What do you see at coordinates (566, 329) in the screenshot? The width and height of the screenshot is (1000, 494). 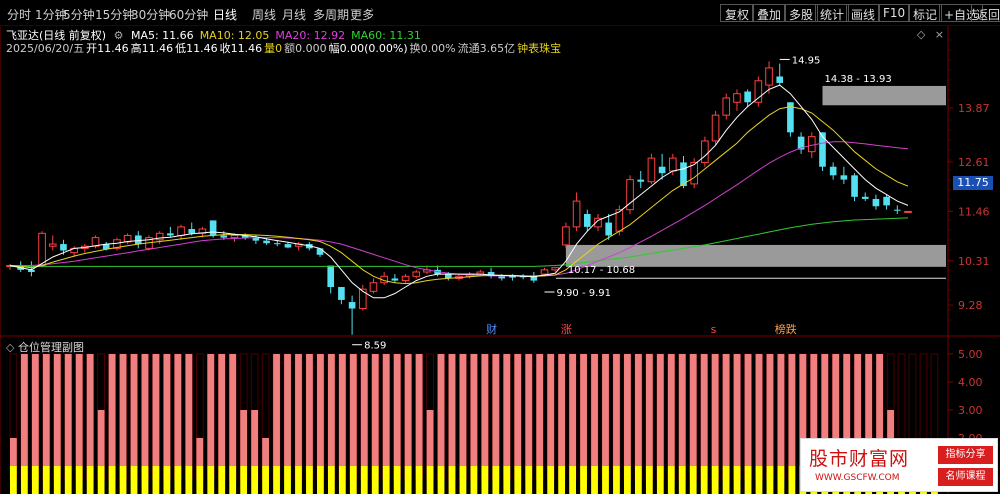 I see `event-marker-1: 涨` at bounding box center [566, 329].